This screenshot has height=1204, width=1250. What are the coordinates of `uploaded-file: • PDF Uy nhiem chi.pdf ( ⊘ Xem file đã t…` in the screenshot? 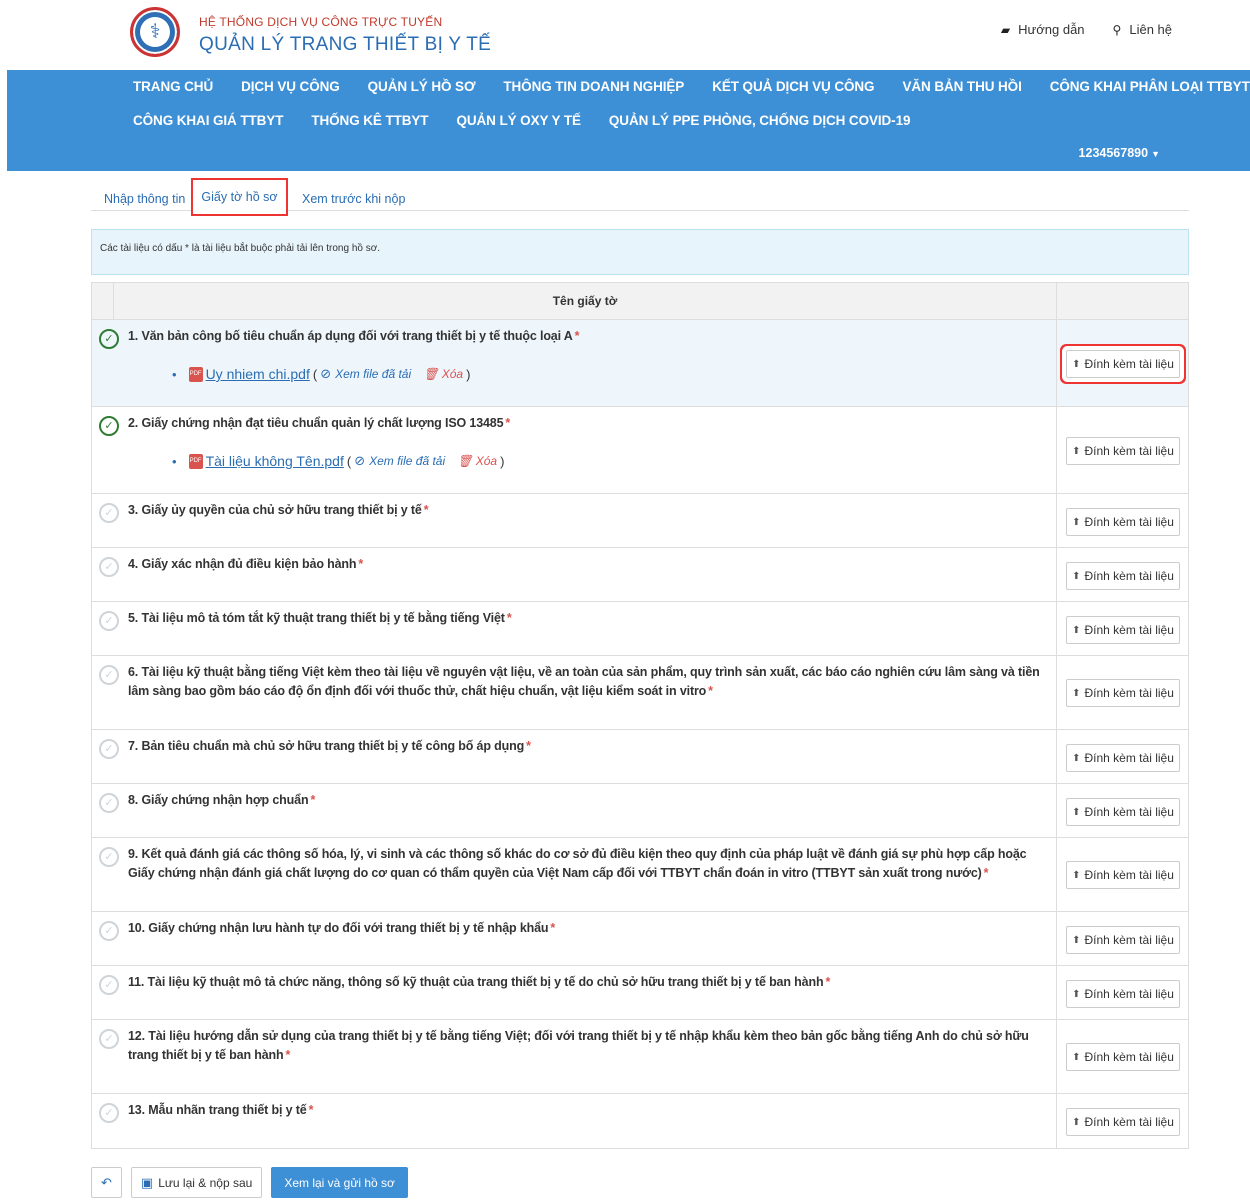 It's located at (321, 374).